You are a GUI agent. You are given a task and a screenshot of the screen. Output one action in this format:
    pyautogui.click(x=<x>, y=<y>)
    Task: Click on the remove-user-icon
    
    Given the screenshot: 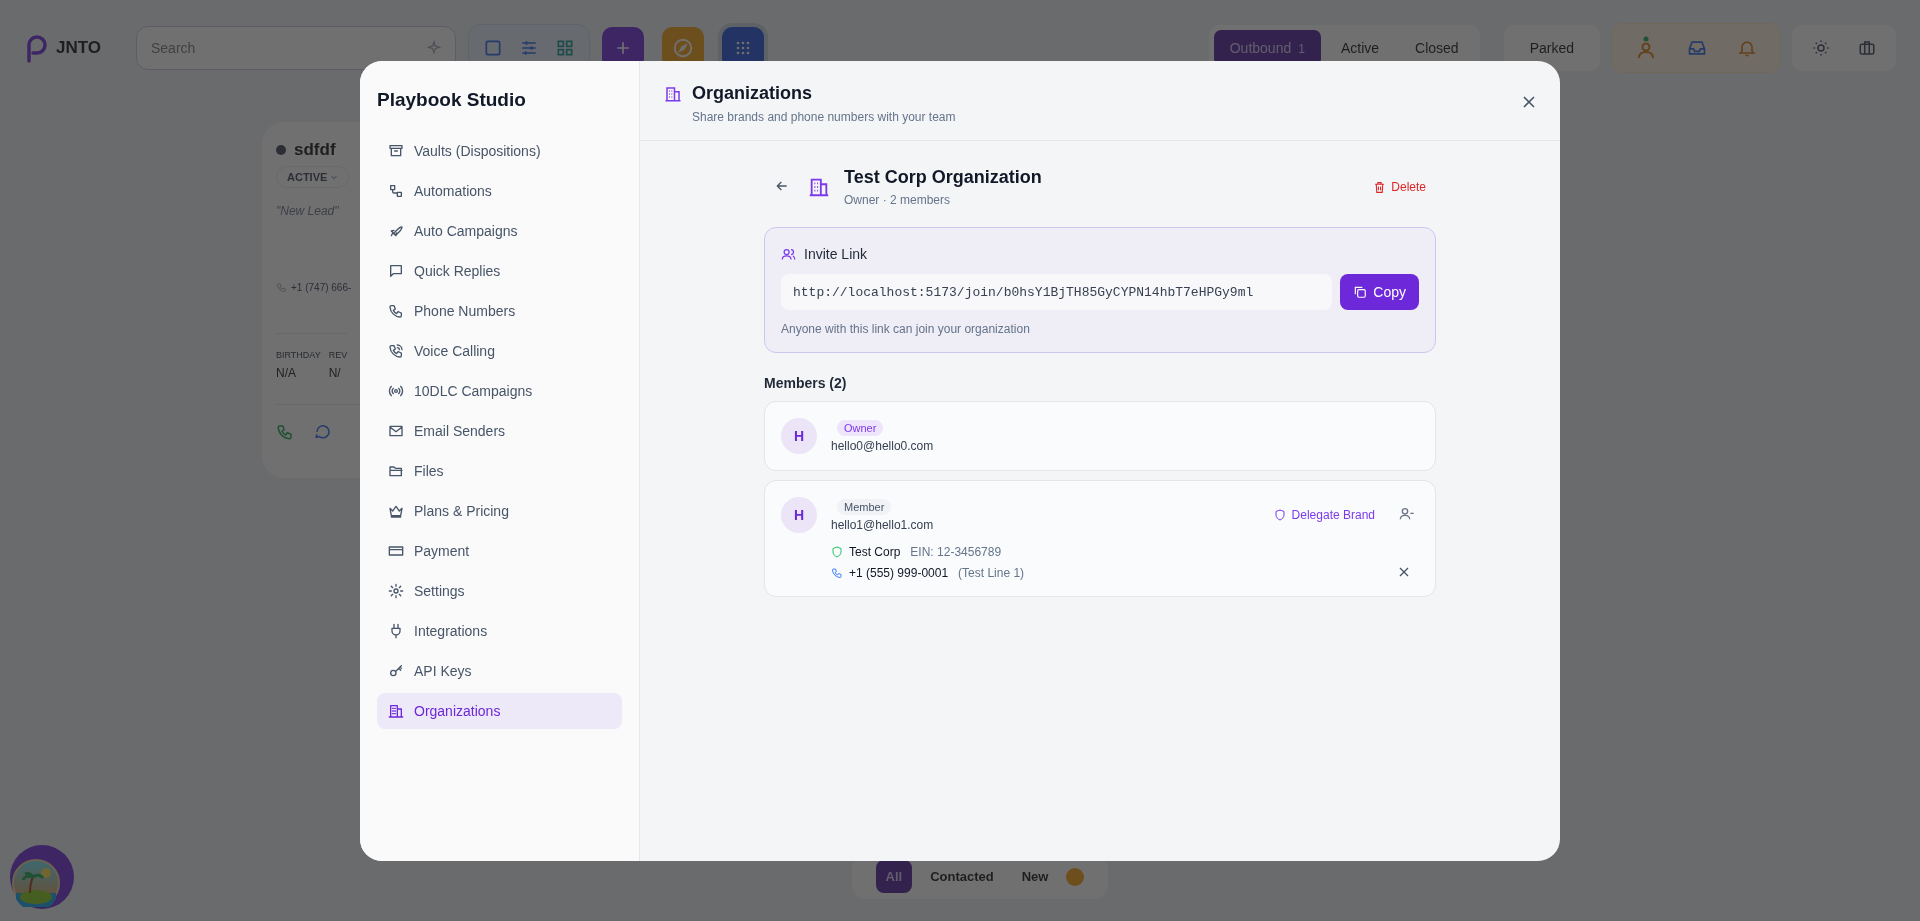 What is the action you would take?
    pyautogui.click(x=1407, y=513)
    